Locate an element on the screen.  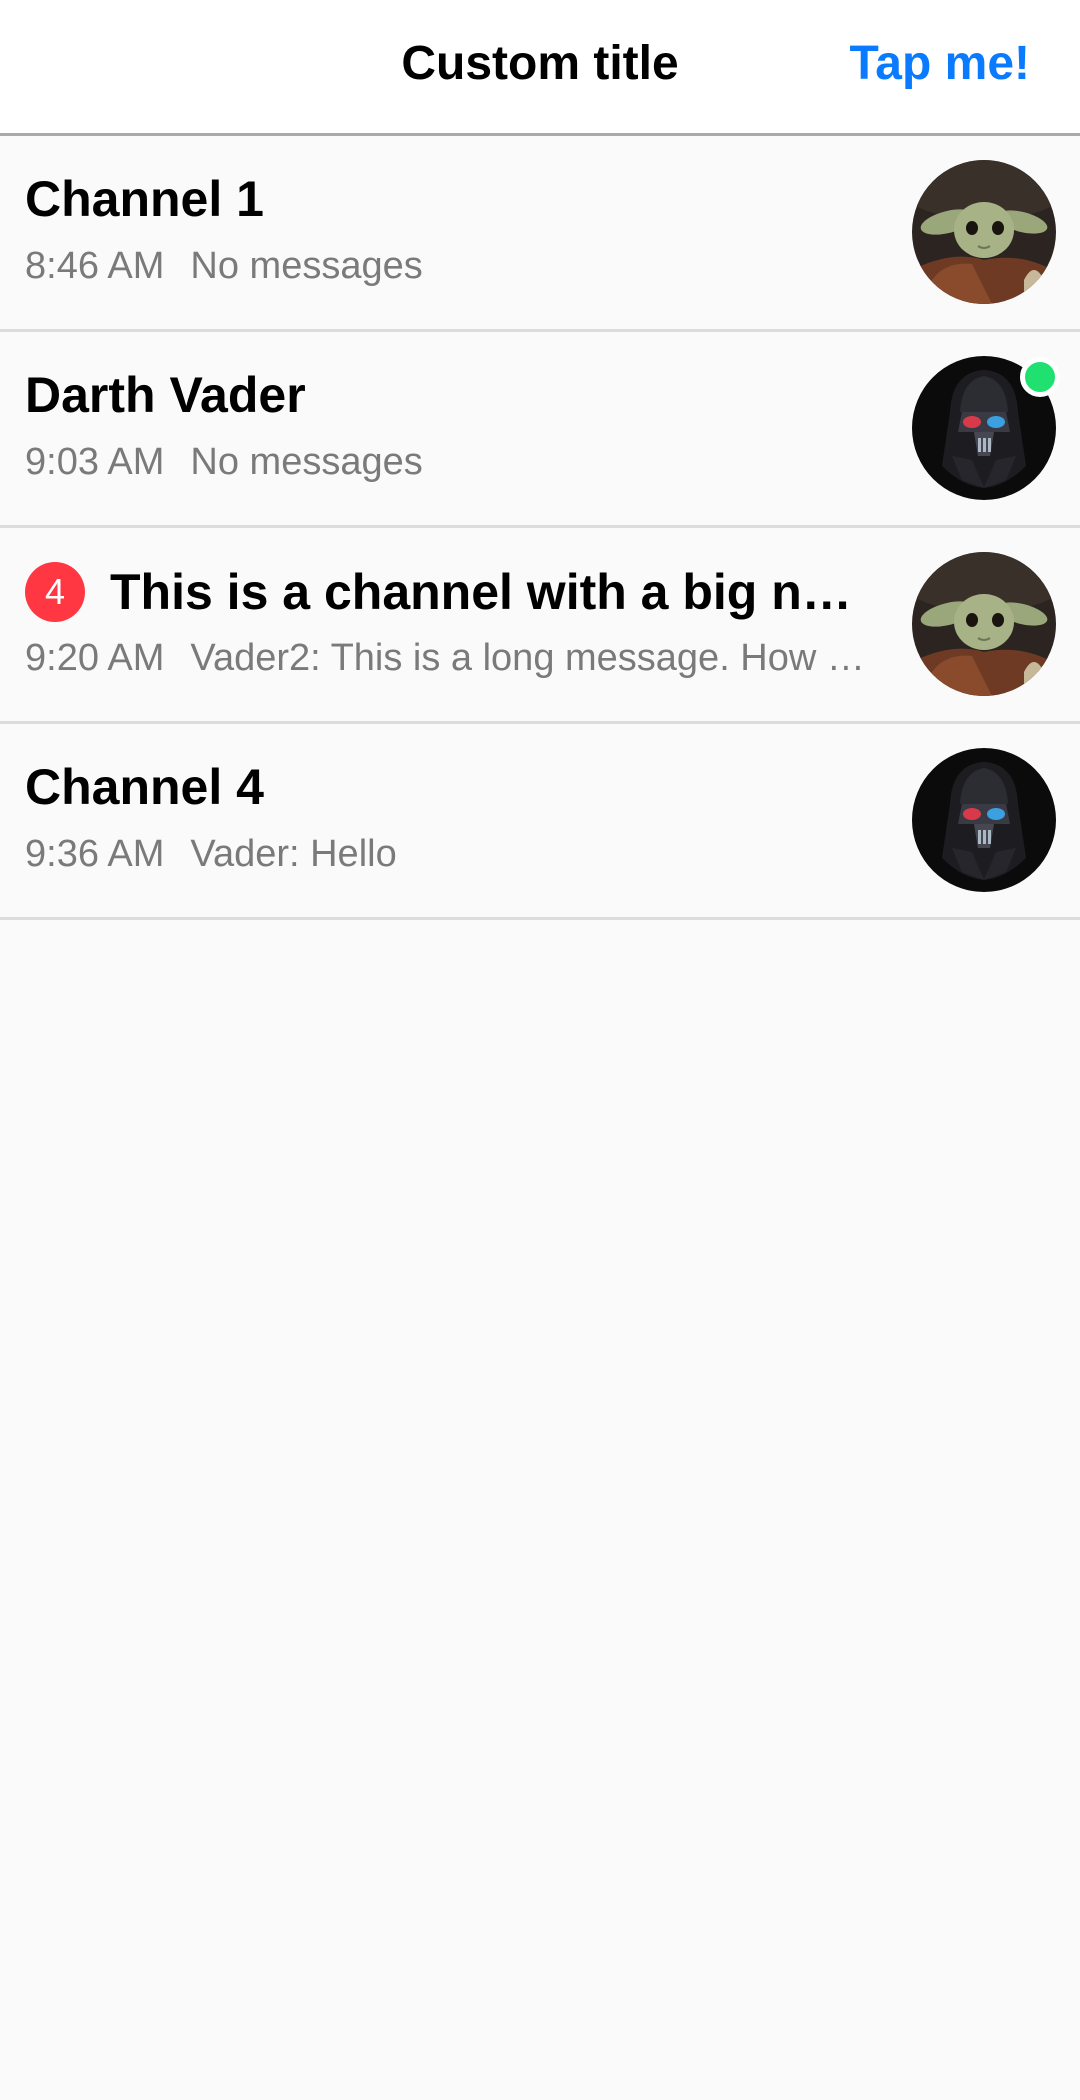
channel-row-2: Darth Vader 9:03 AM No messages is located at coordinates (540, 430).